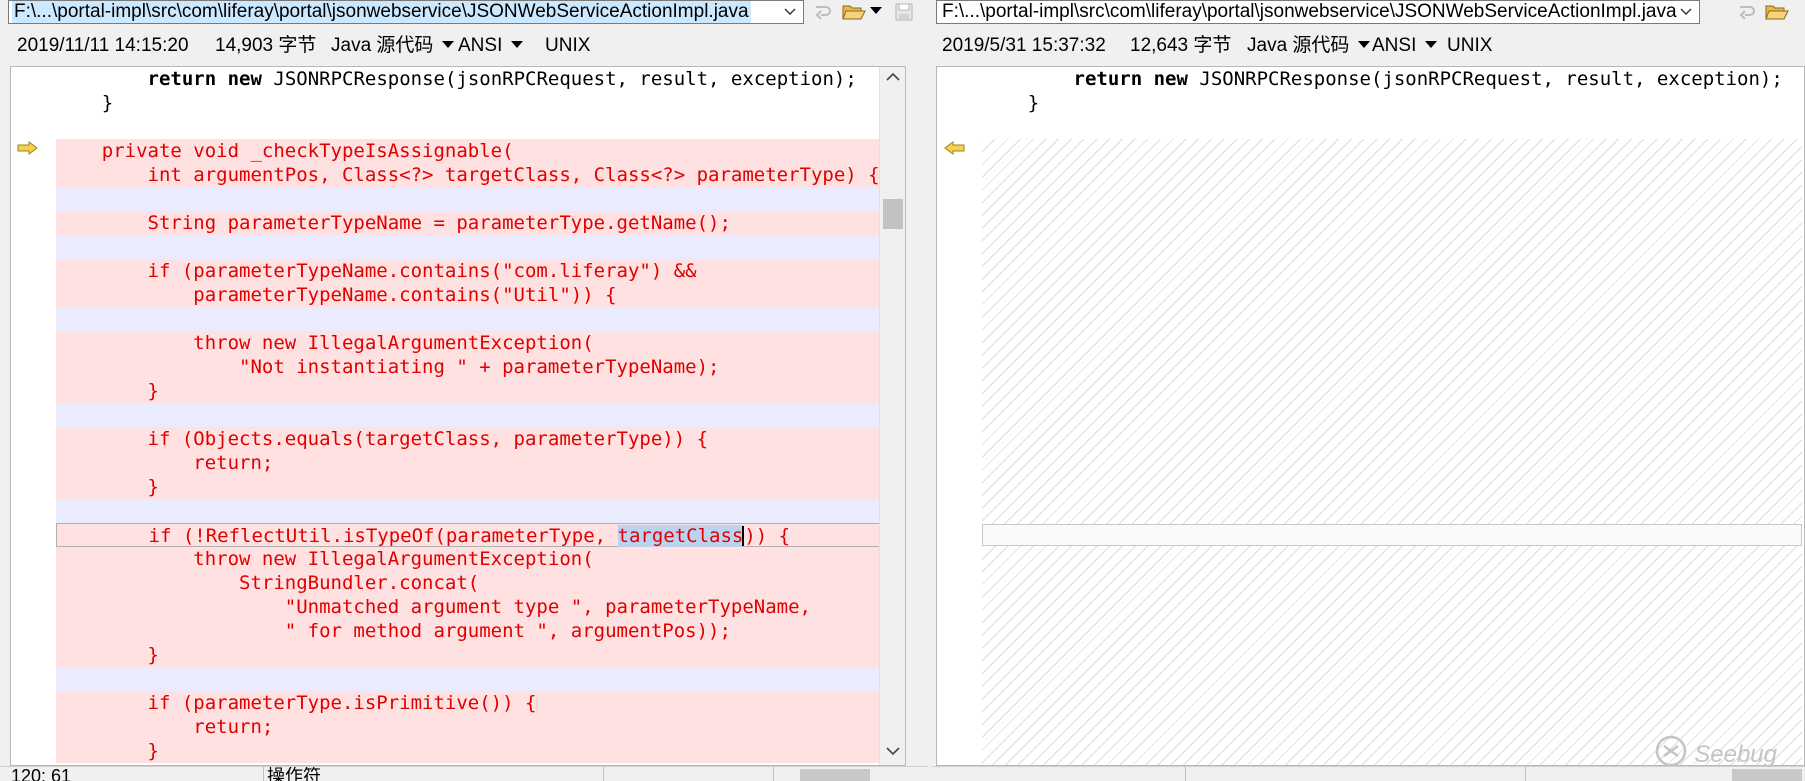 The image size is (1805, 781). I want to click on current-line-placeholder, so click(1392, 535).